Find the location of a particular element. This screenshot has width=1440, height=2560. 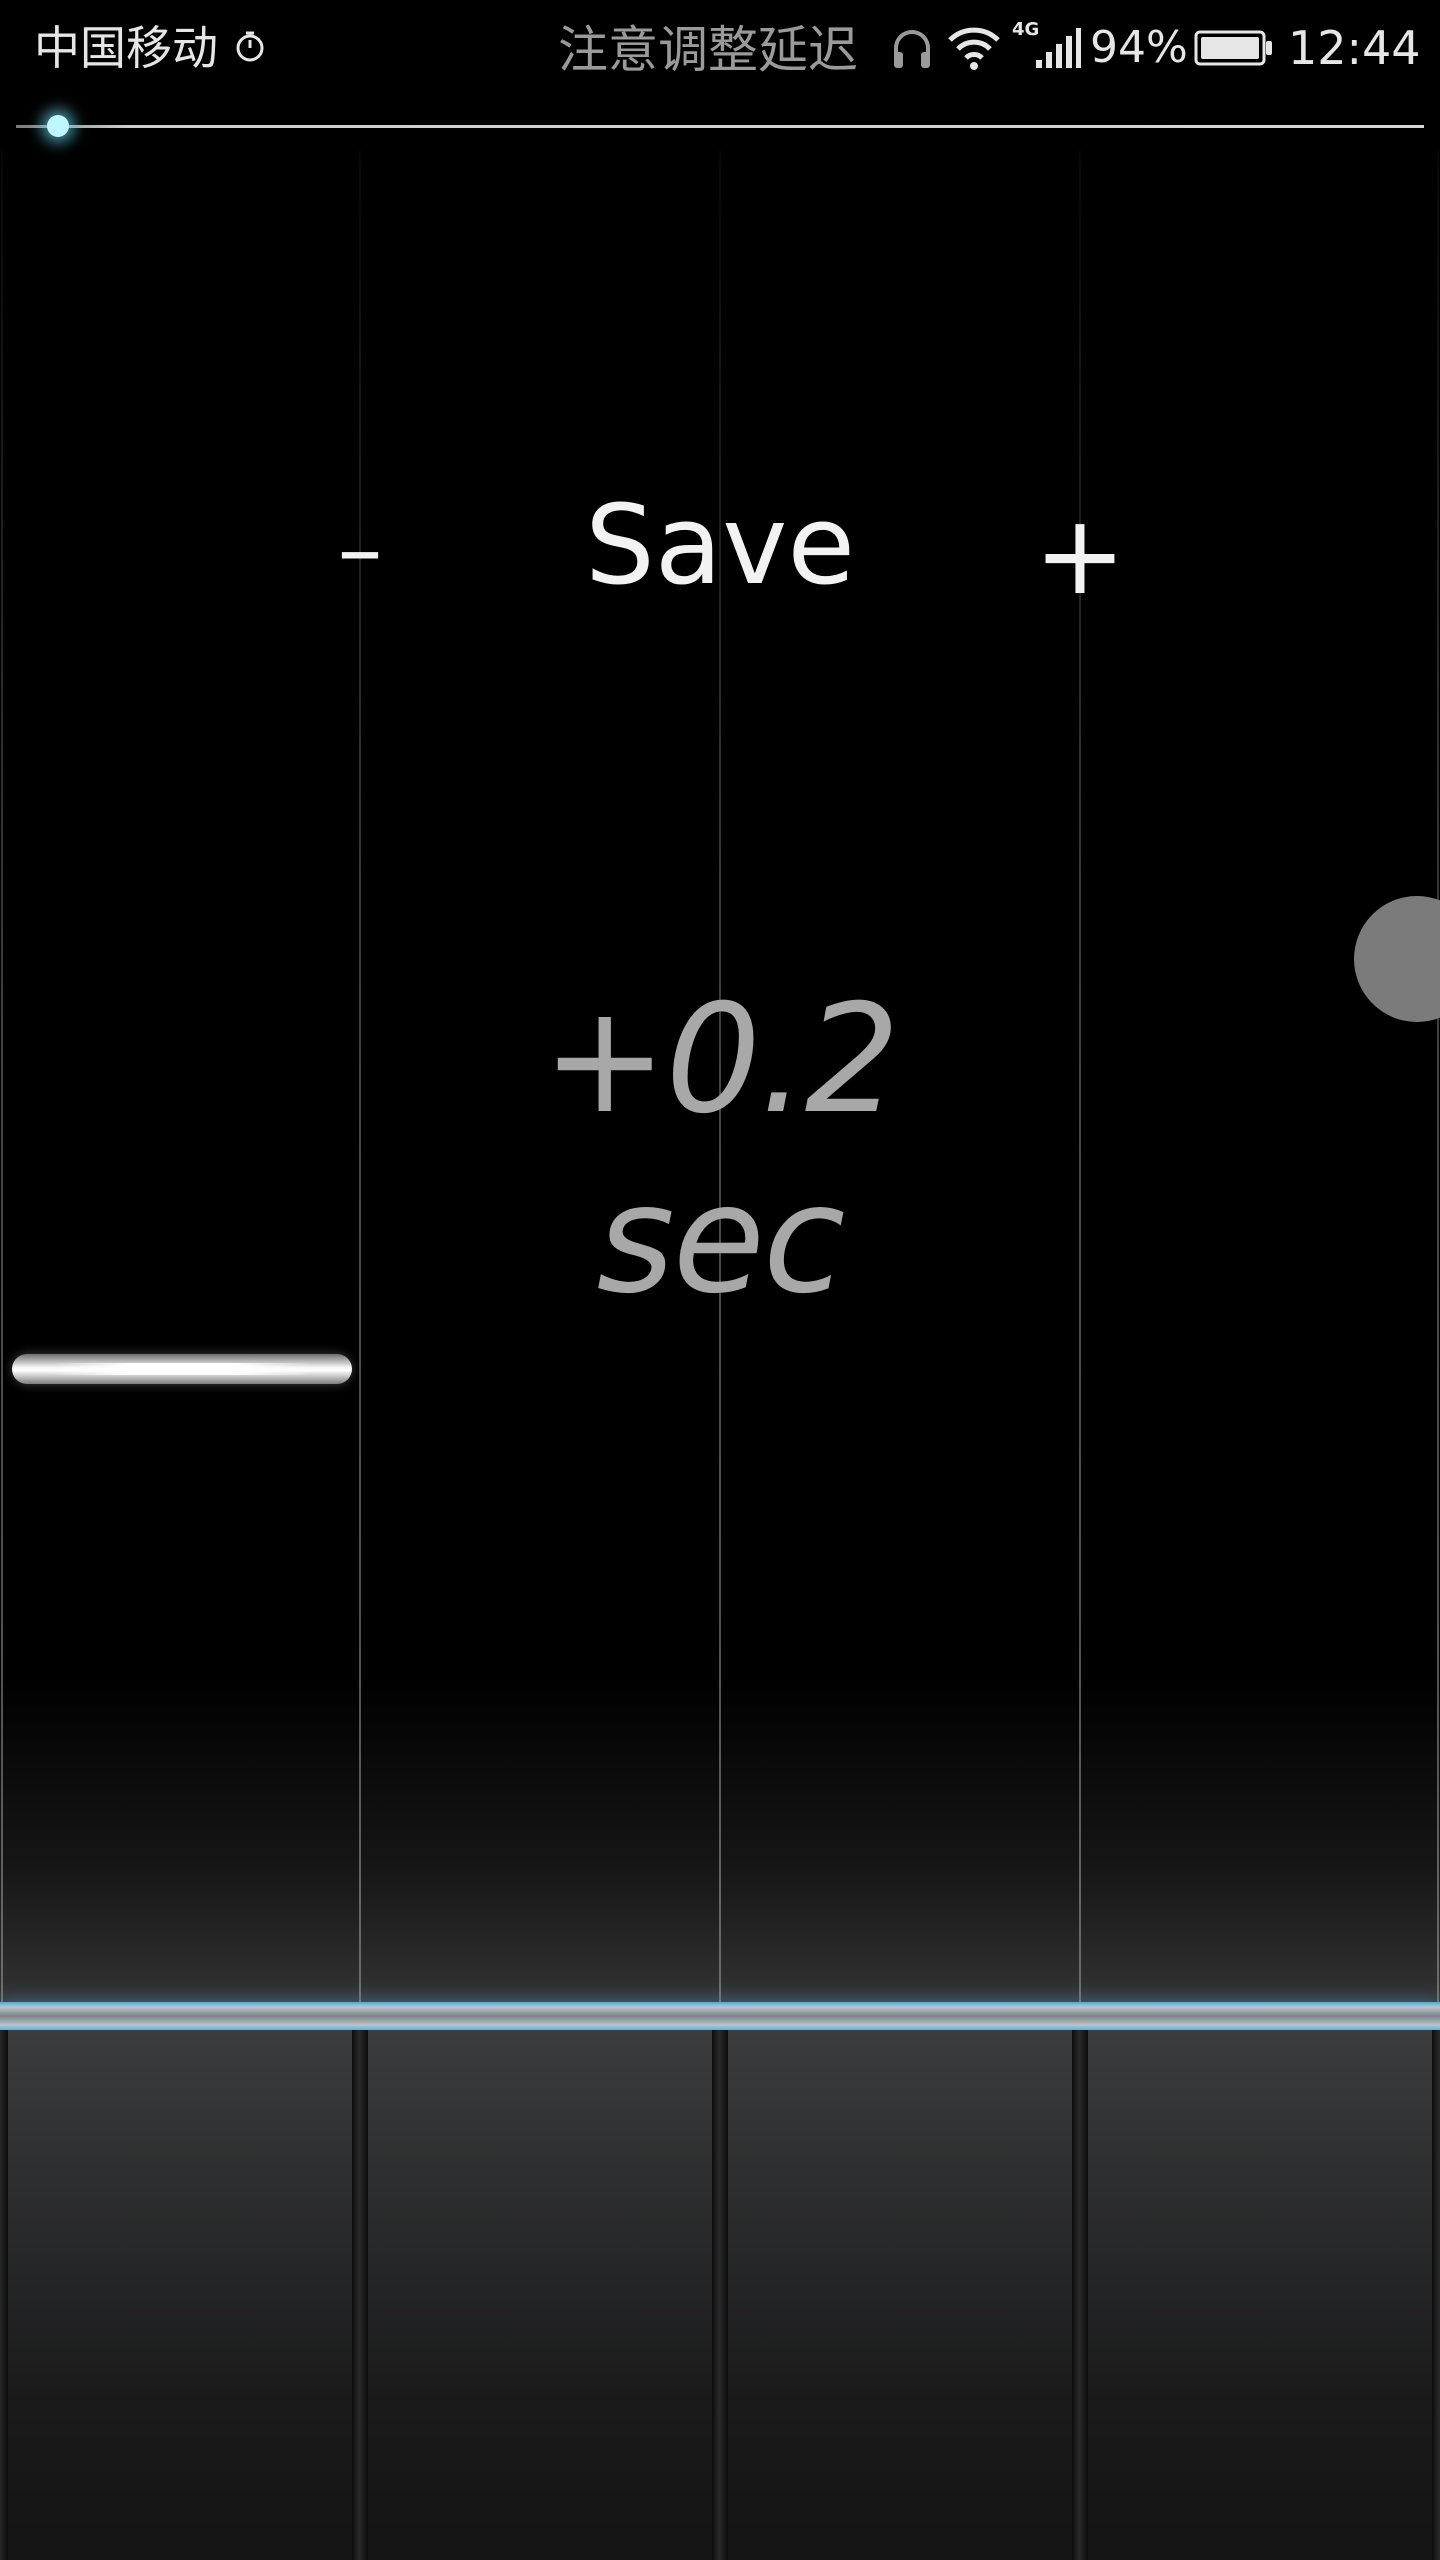

song-progress-track is located at coordinates (720, 126).